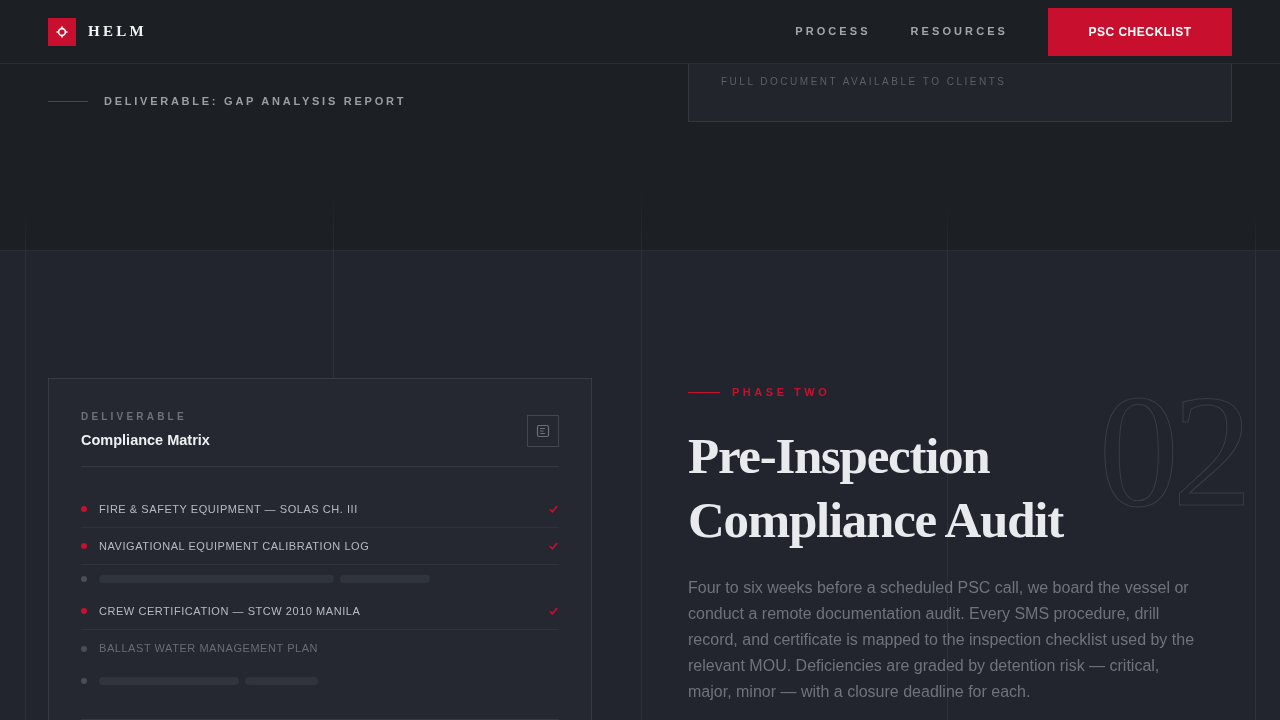  I want to click on checklist-item: CREW CERTIFICATION — STCW 2010 MANILA, so click(230, 611).